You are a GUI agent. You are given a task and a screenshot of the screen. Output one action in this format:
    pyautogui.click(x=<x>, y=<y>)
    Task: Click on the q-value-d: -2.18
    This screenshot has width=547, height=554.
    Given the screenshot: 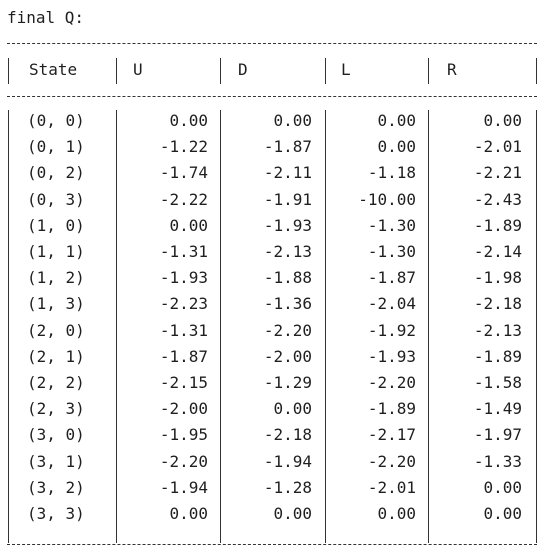 What is the action you would take?
    pyautogui.click(x=287, y=434)
    